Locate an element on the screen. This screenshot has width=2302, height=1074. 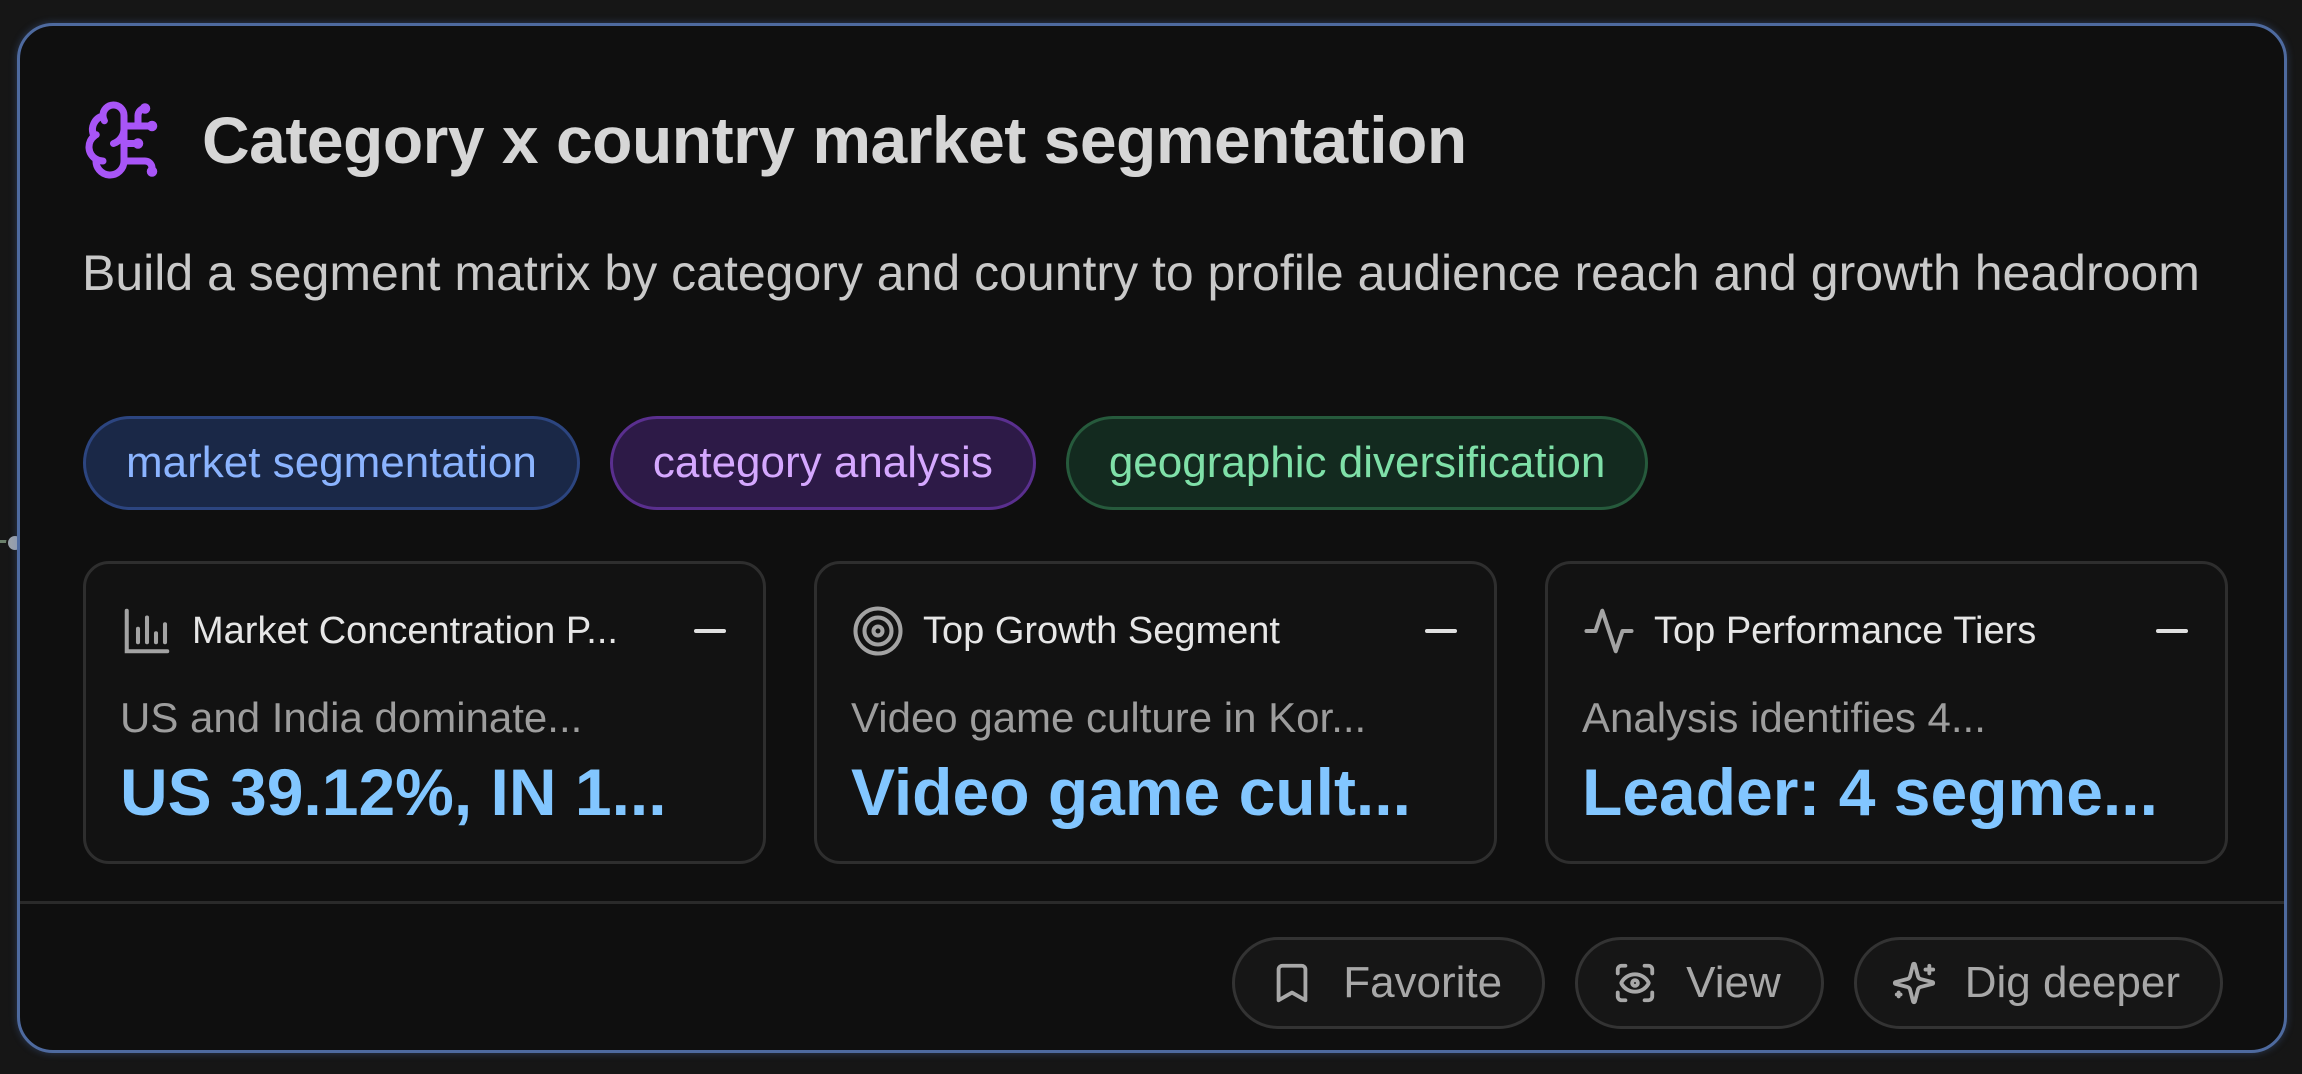
brain-icon is located at coordinates (121, 140).